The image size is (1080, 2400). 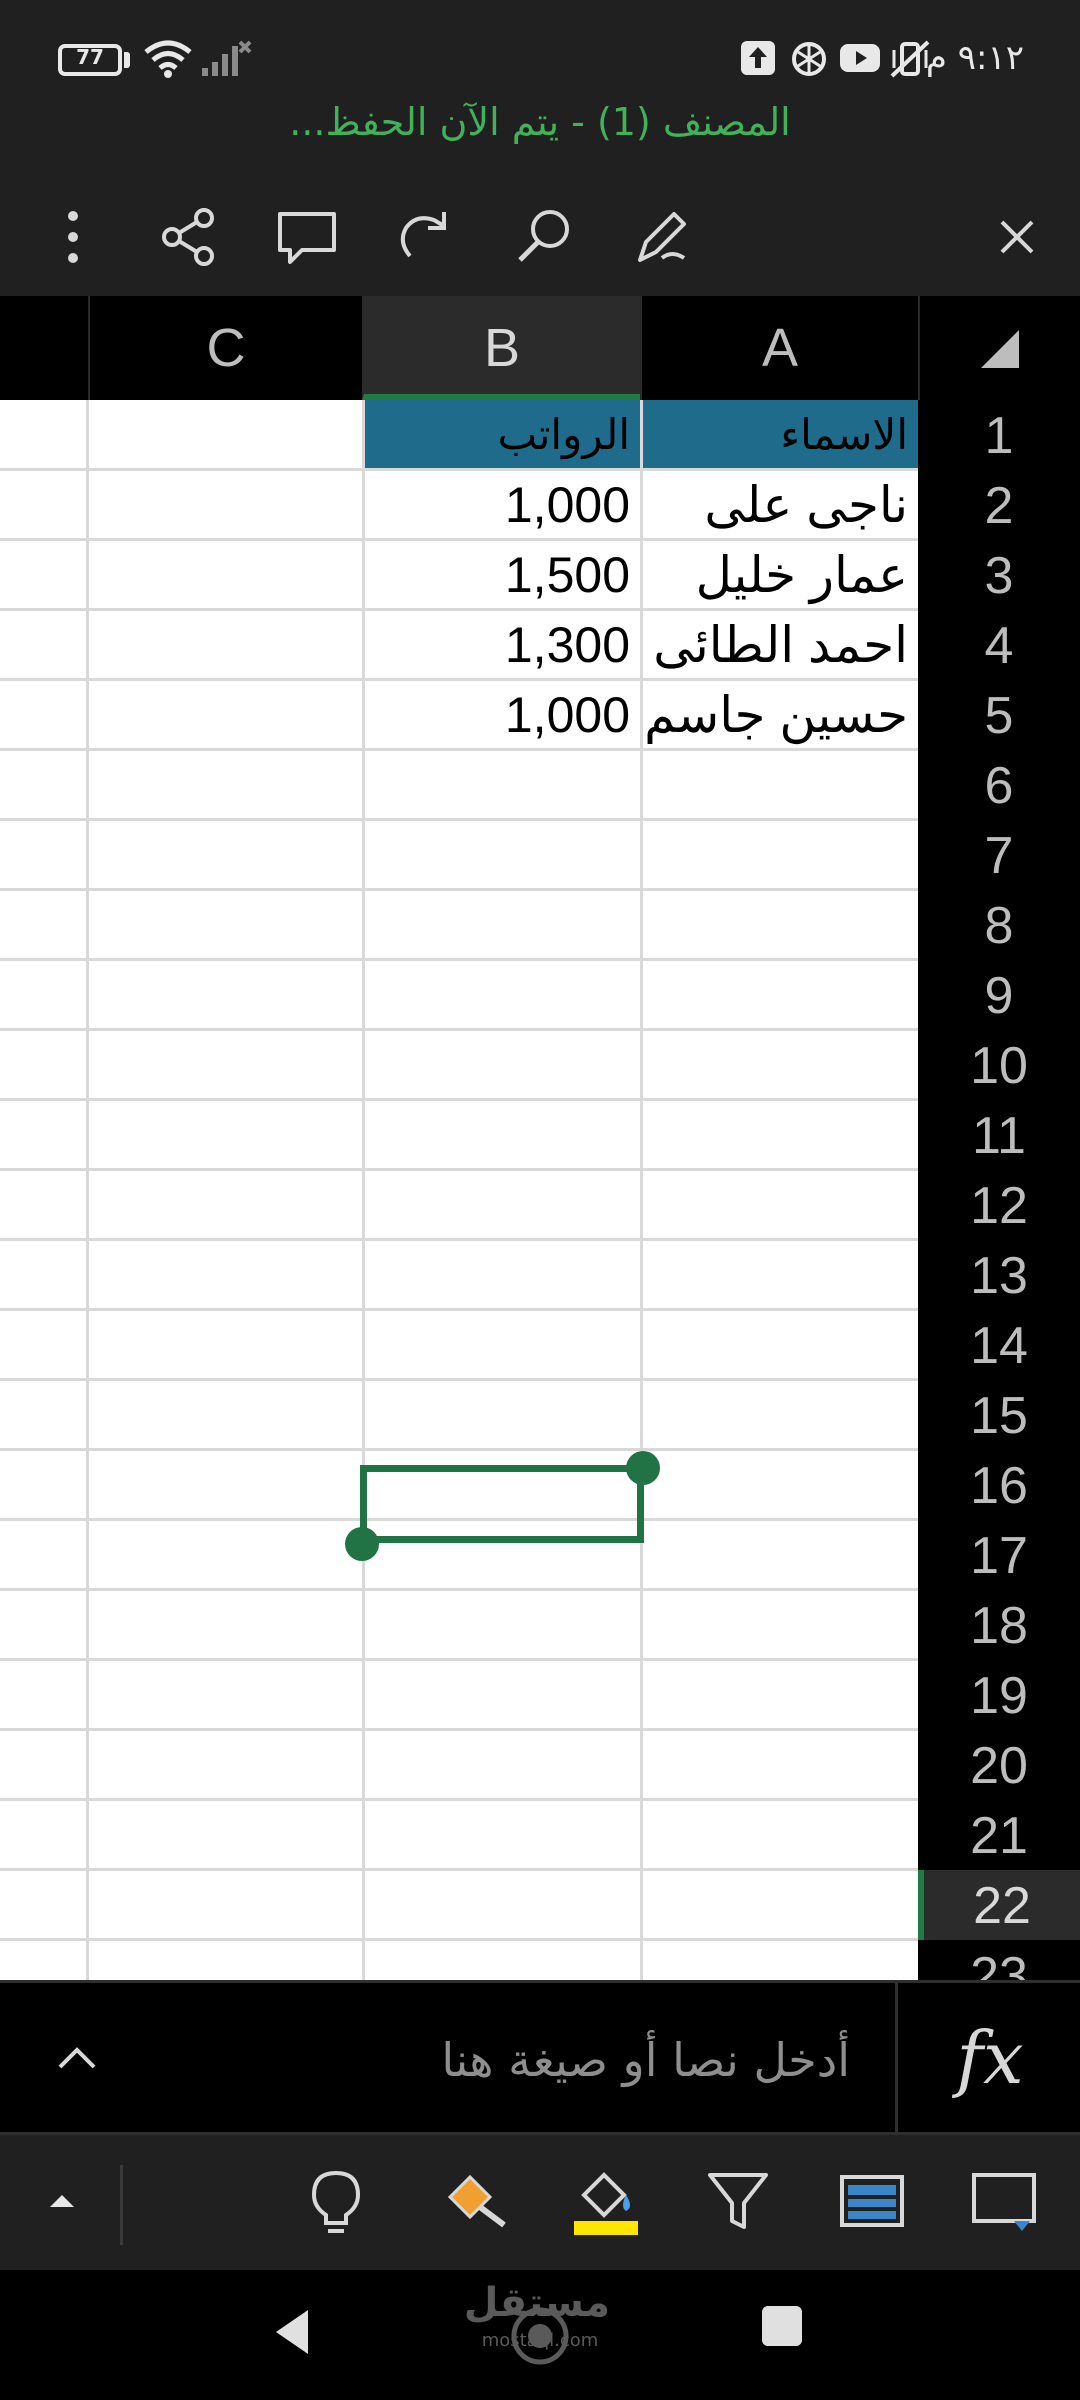 I want to click on battery-tip, so click(x=127, y=60).